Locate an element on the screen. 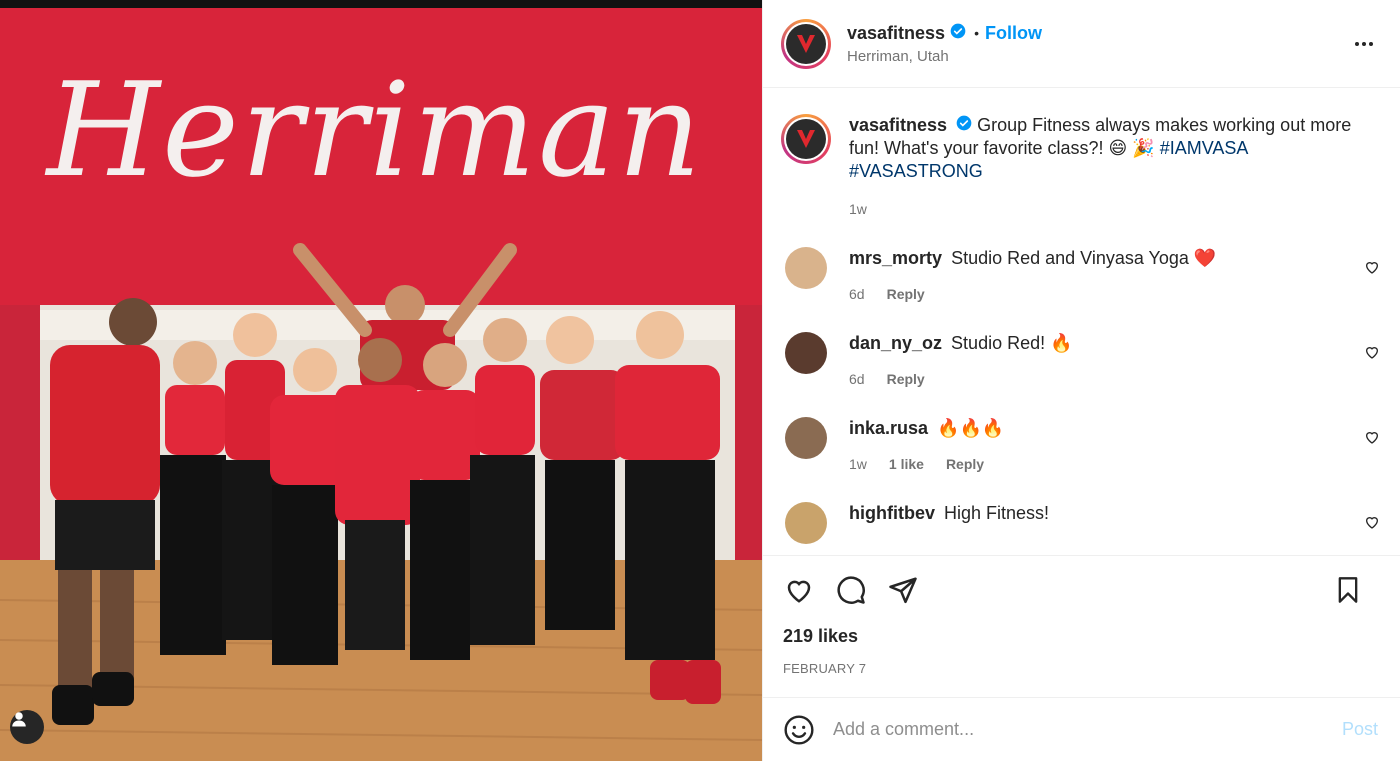 This screenshot has width=1400, height=761. comment-text: High Fitness! is located at coordinates (997, 513).